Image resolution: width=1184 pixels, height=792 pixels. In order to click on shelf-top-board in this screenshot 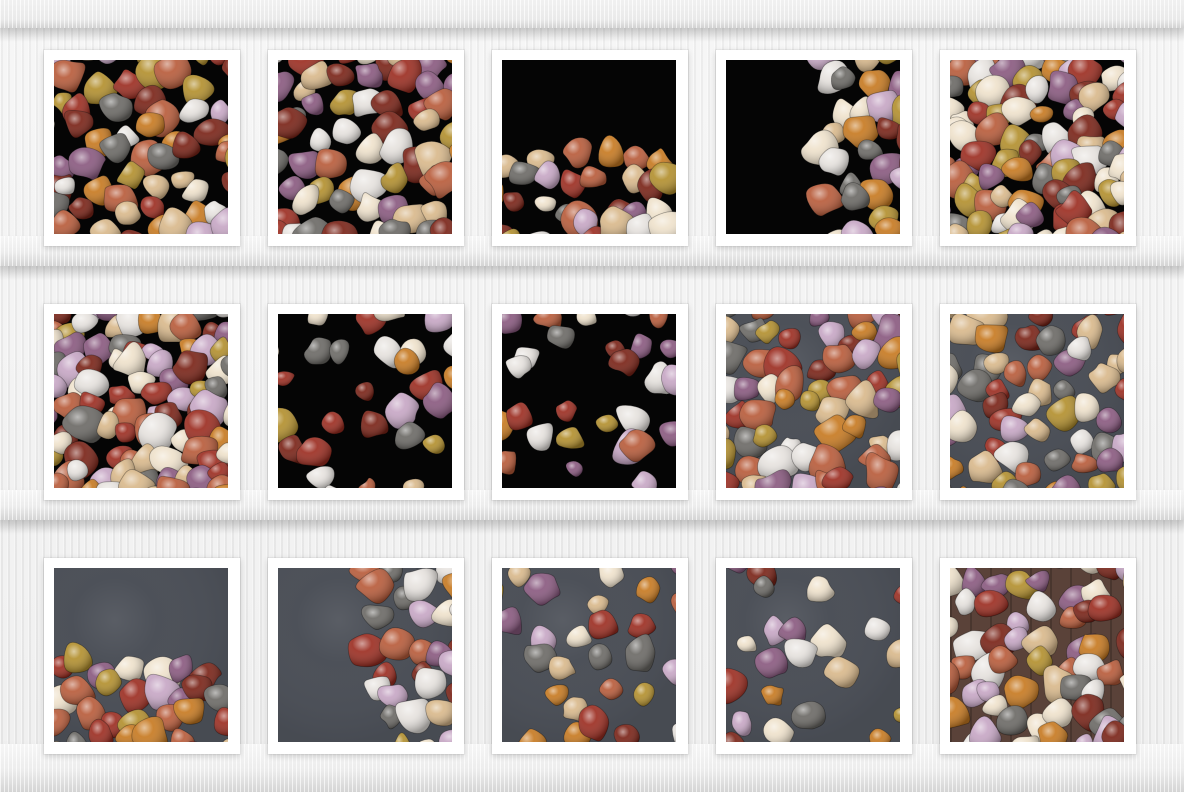, I will do `click(592, 14)`.